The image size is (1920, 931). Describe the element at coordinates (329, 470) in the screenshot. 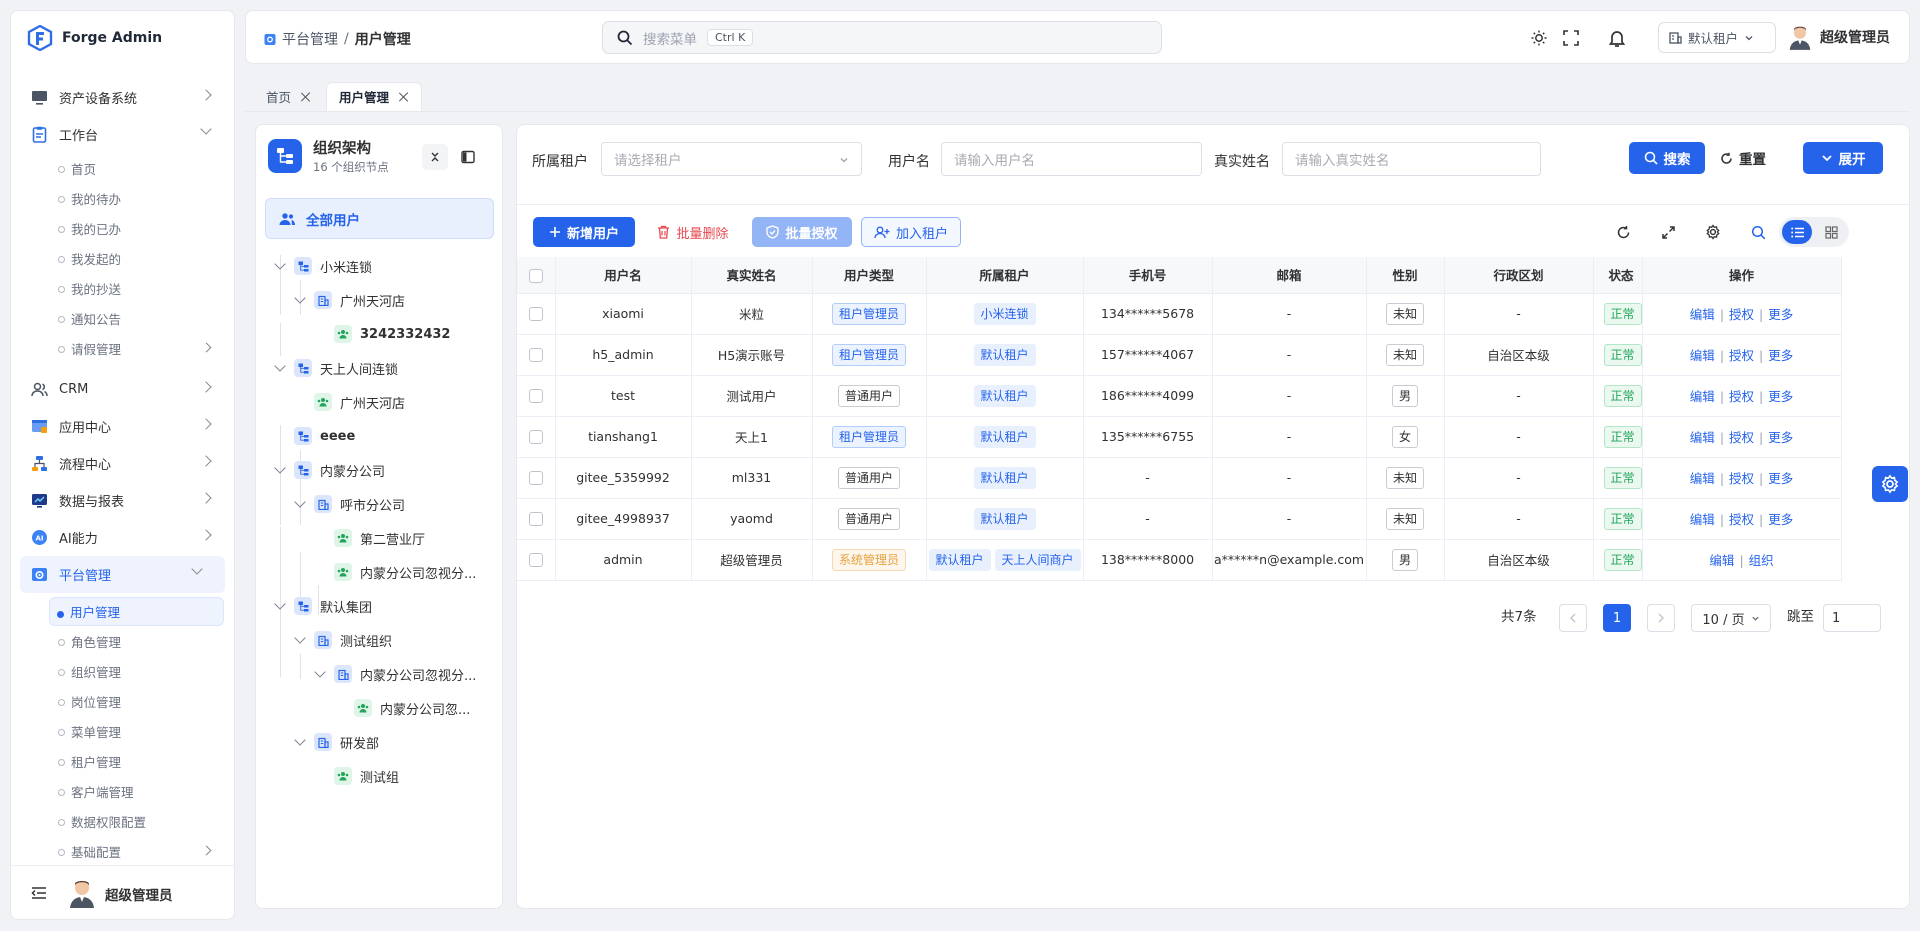

I see `tree-node-org: 内蒙分公司` at that location.